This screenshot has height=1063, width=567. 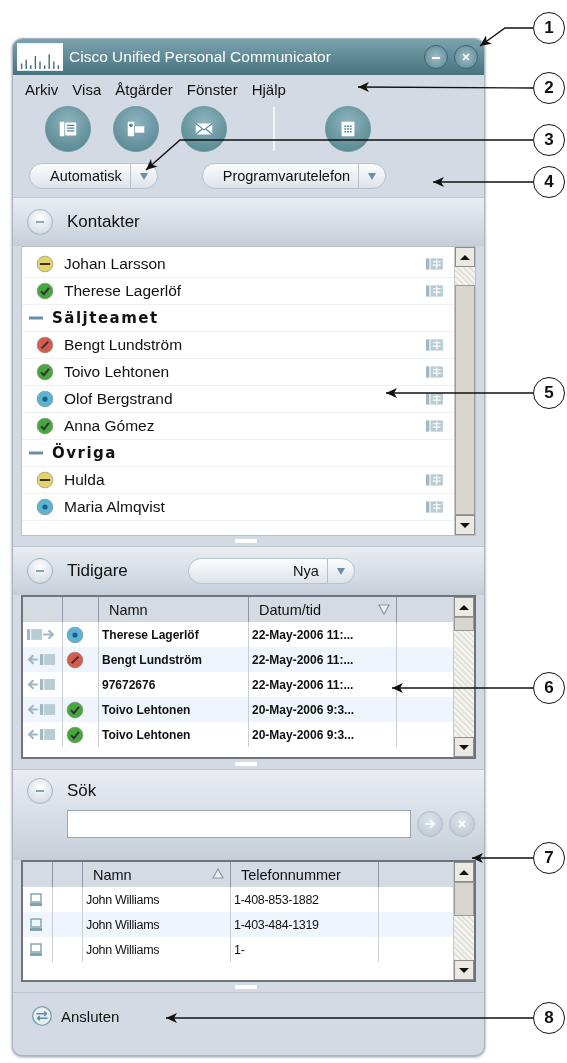 What do you see at coordinates (271, 571) in the screenshot?
I see `filter-dropdown: Nya` at bounding box center [271, 571].